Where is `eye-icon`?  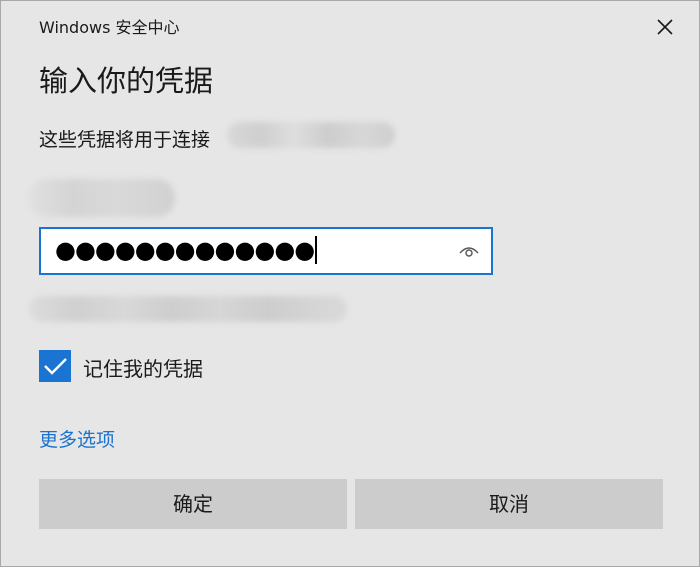 eye-icon is located at coordinates (469, 252).